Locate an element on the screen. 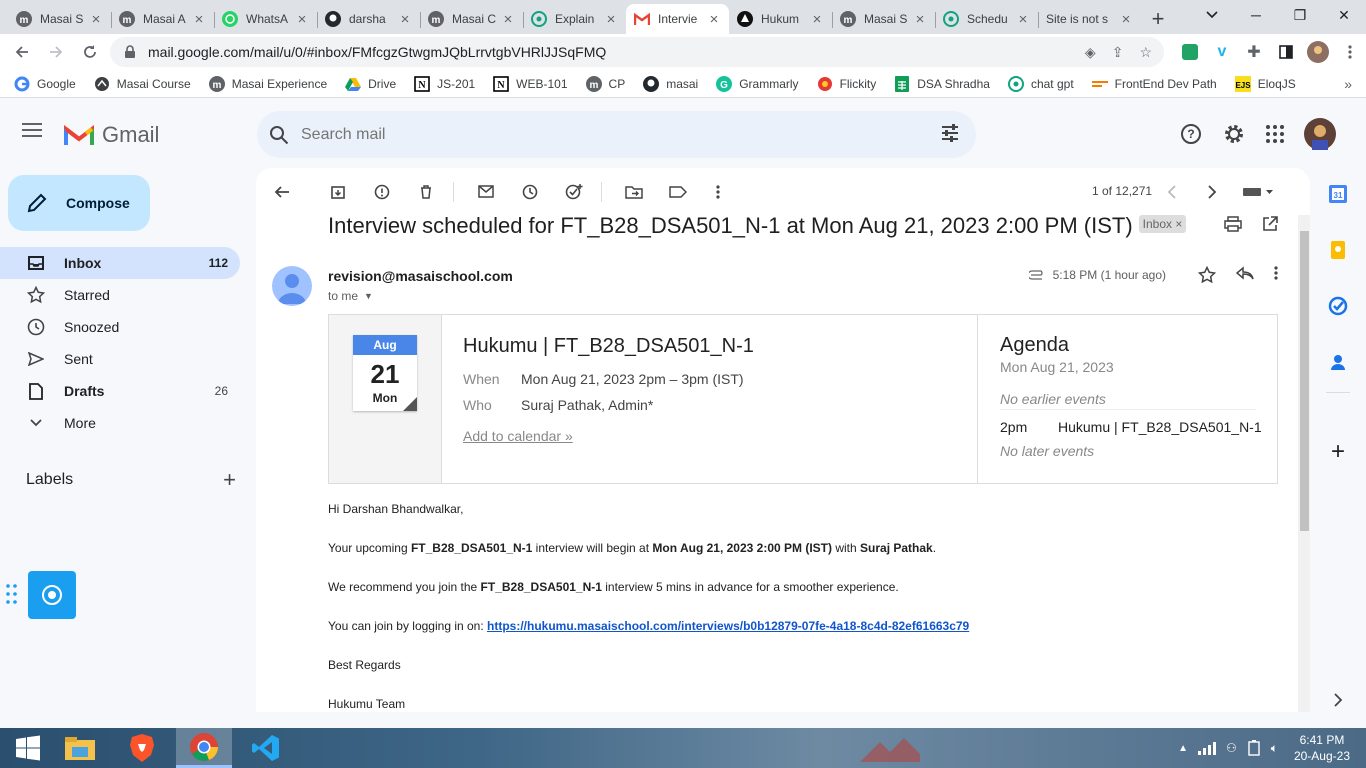 This screenshot has height=768, width=1366. extensions-icon: ✚ is located at coordinates (1254, 52).